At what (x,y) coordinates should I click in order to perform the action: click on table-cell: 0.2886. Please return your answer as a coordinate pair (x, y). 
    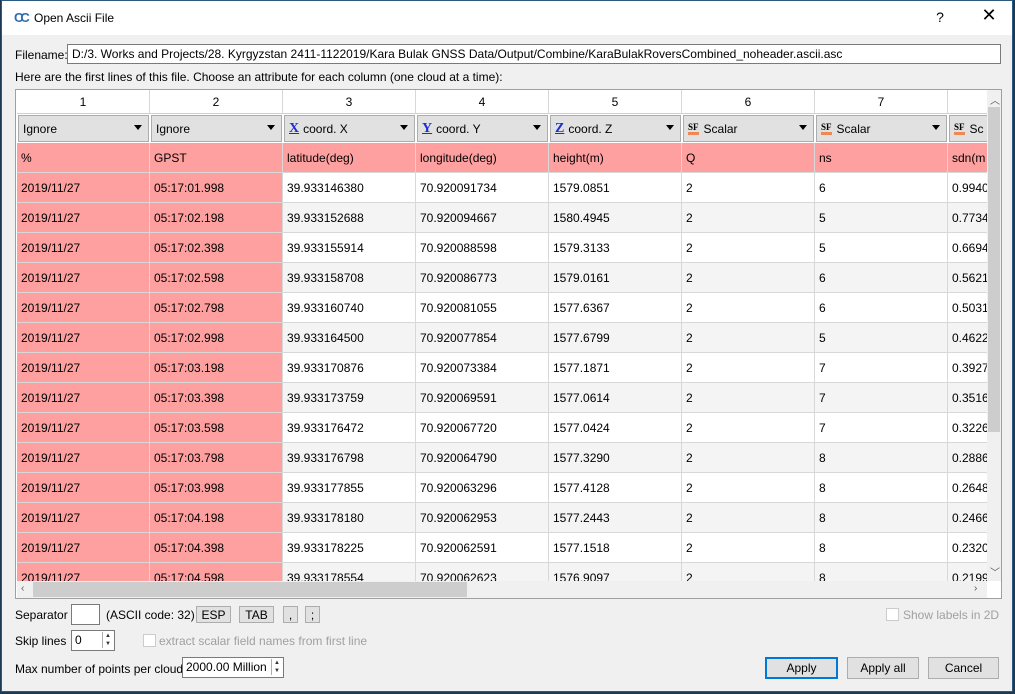
    Looking at the image, I should click on (967, 458).